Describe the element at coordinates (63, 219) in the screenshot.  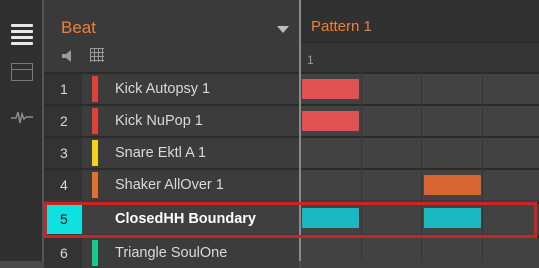
I see `sound-number: 5` at that location.